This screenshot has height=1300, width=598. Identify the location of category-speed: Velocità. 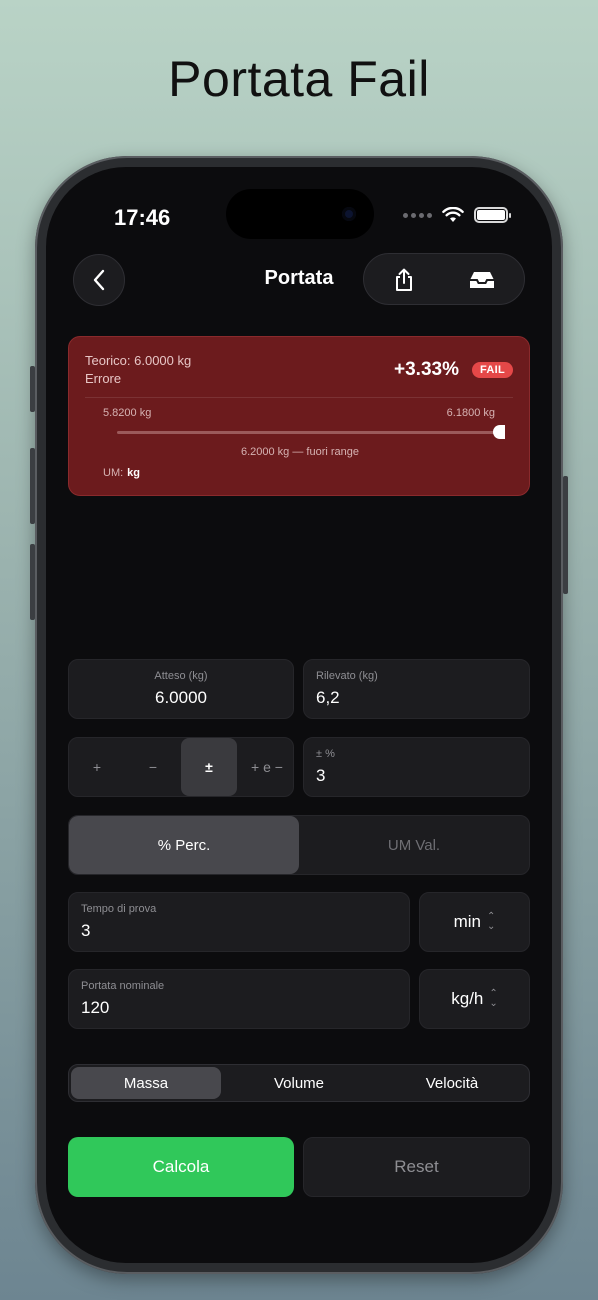
(452, 1083).